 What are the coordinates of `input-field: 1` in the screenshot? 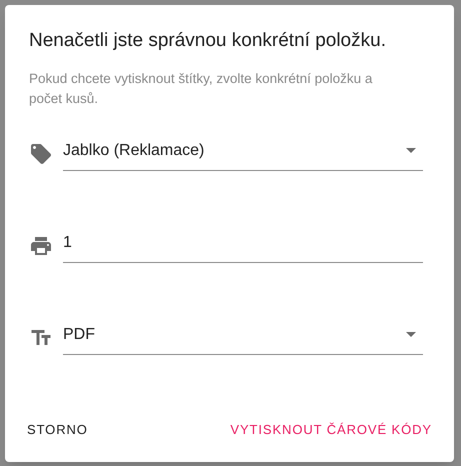 It's located at (243, 244).